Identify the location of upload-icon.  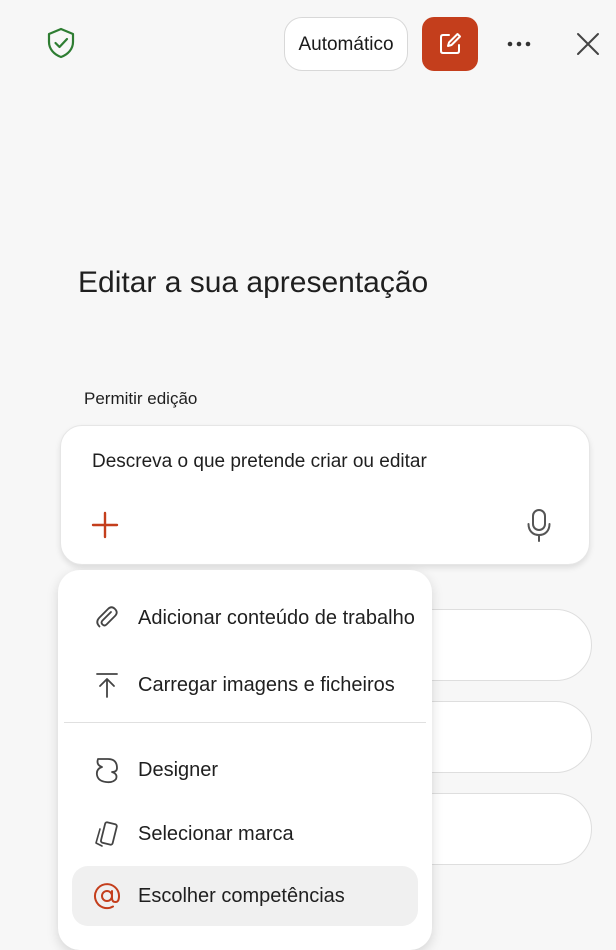
(107, 685).